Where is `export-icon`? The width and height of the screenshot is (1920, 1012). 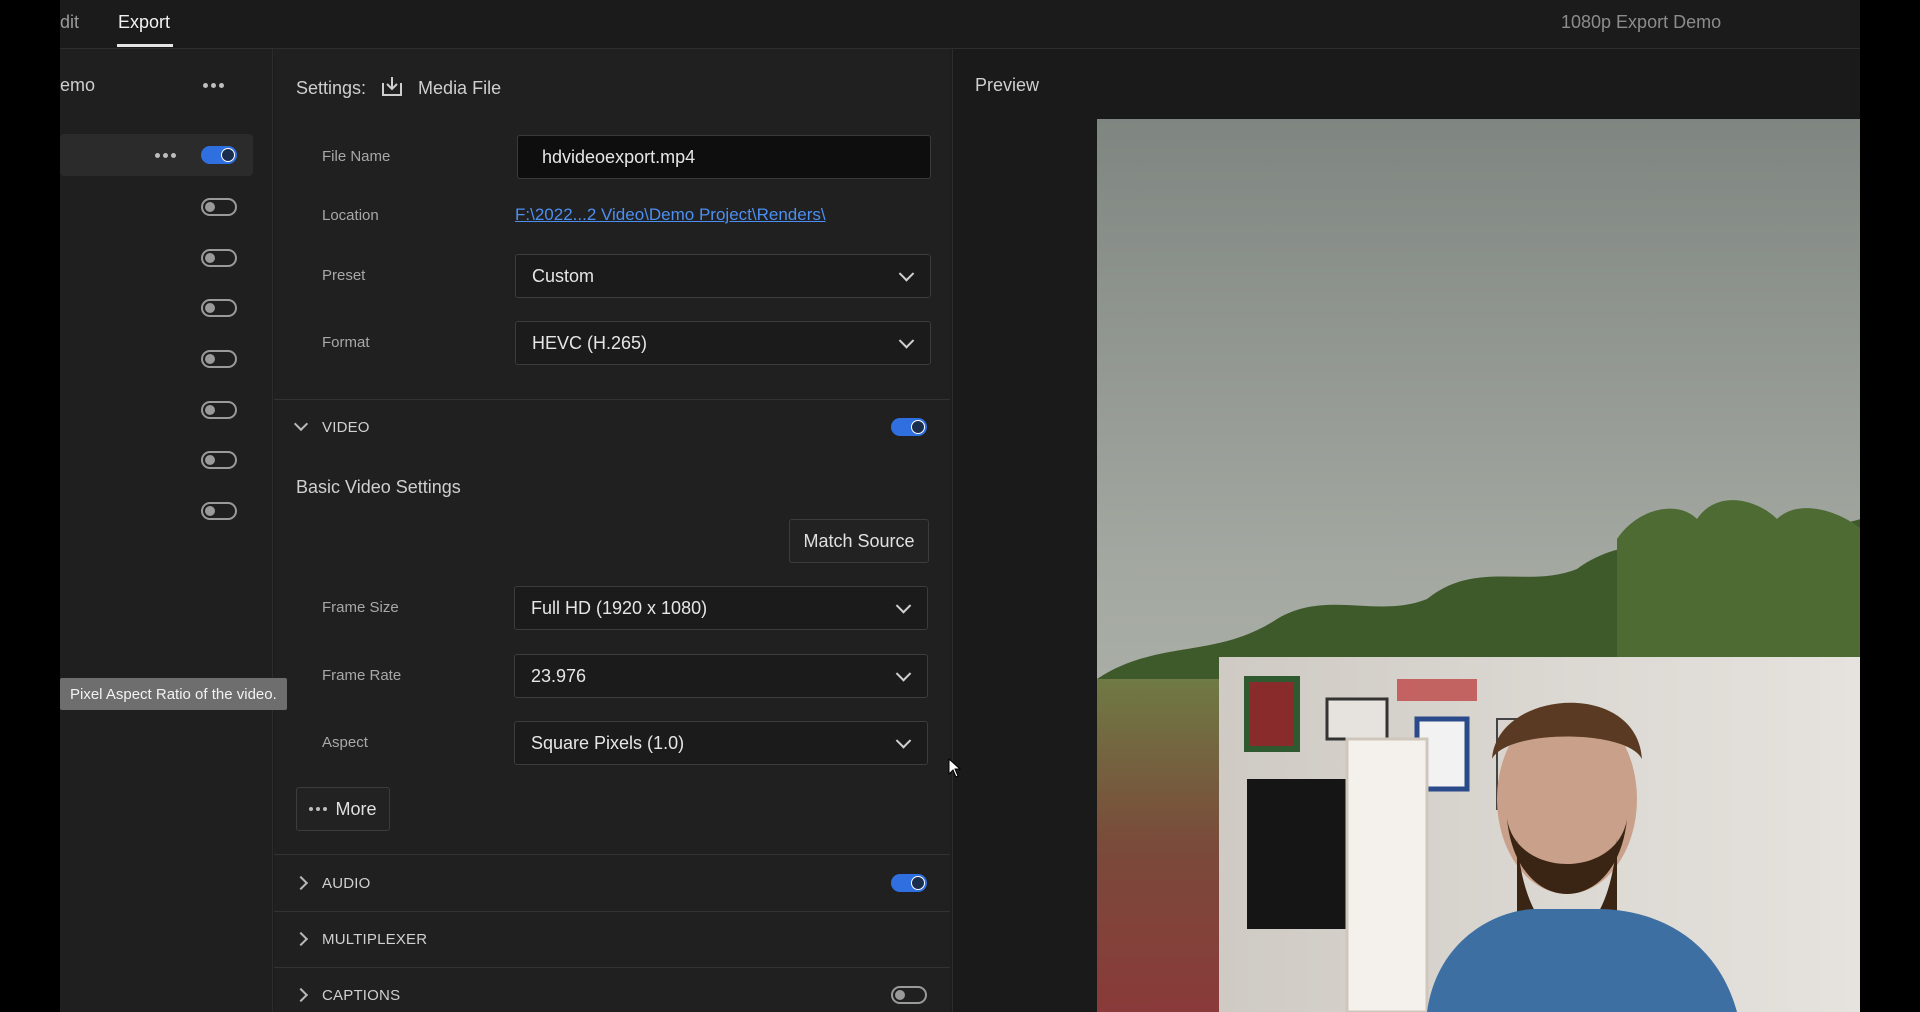
export-icon is located at coordinates (392, 88).